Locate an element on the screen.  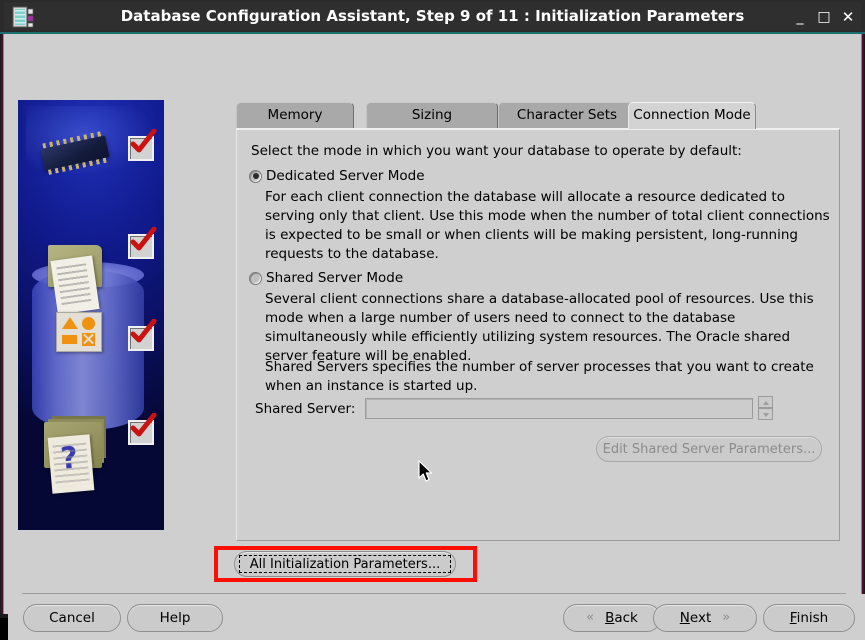
window-edge-right is located at coordinates (863, 326).